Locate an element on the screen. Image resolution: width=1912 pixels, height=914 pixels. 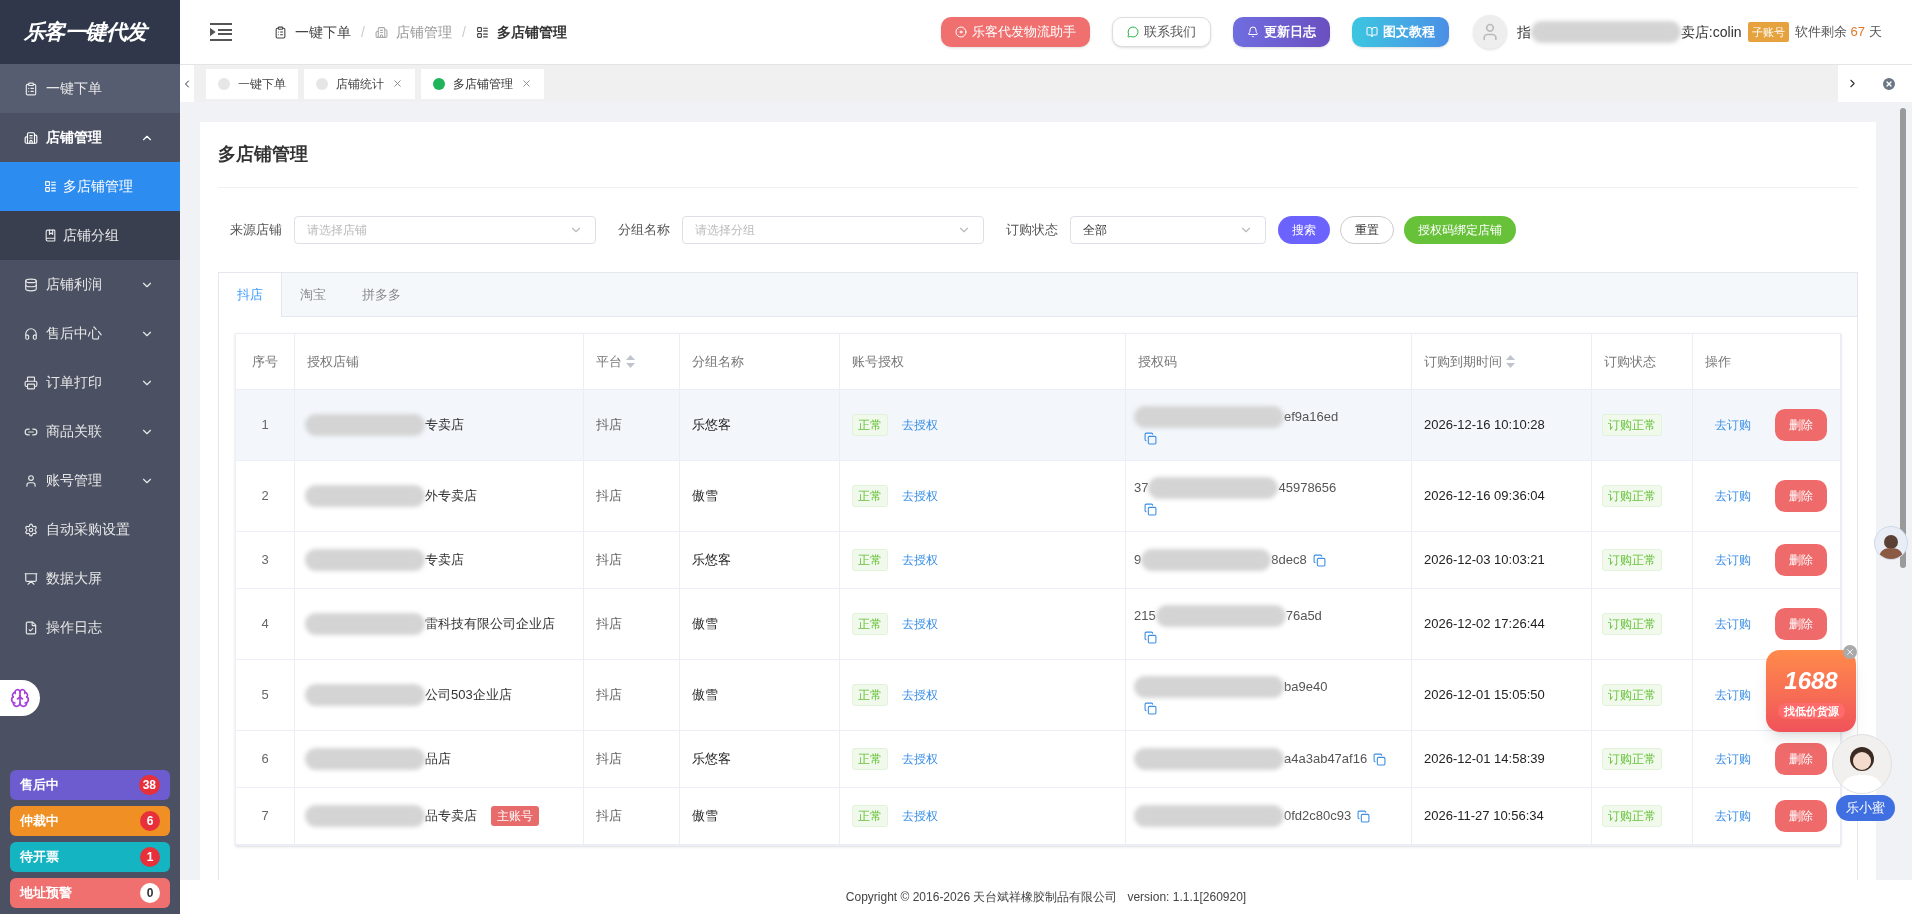
auth-code-end: ef9a16ed is located at coordinates (1311, 416).